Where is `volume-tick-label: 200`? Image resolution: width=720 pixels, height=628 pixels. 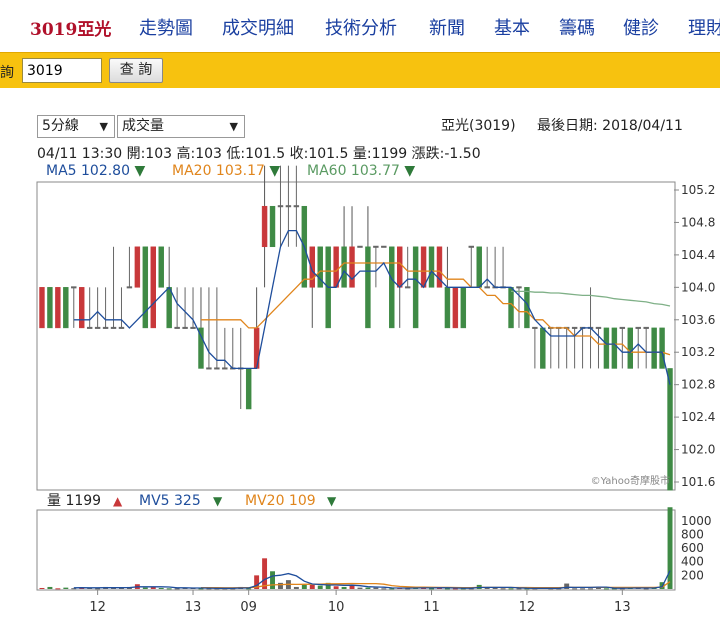 volume-tick-label: 200 is located at coordinates (692, 575).